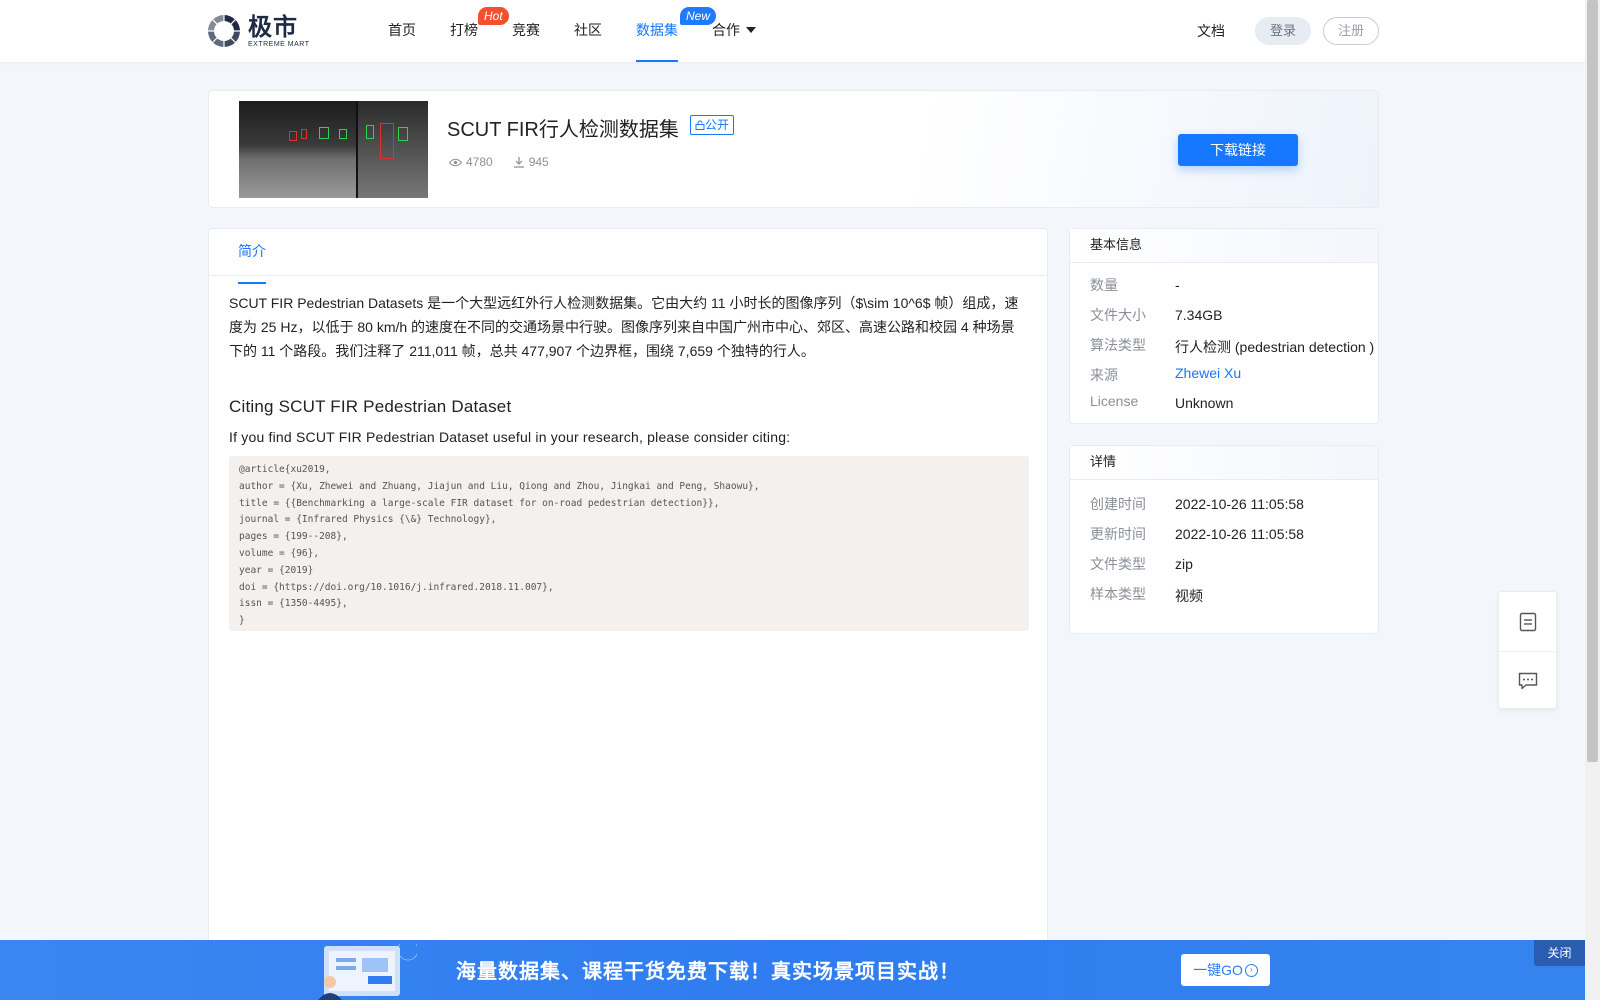 The height and width of the screenshot is (1000, 1600). Describe the element at coordinates (708, 971) in the screenshot. I see `banner-text: 海量数据集、课程干货免费下载！真实场景项目实战！` at that location.